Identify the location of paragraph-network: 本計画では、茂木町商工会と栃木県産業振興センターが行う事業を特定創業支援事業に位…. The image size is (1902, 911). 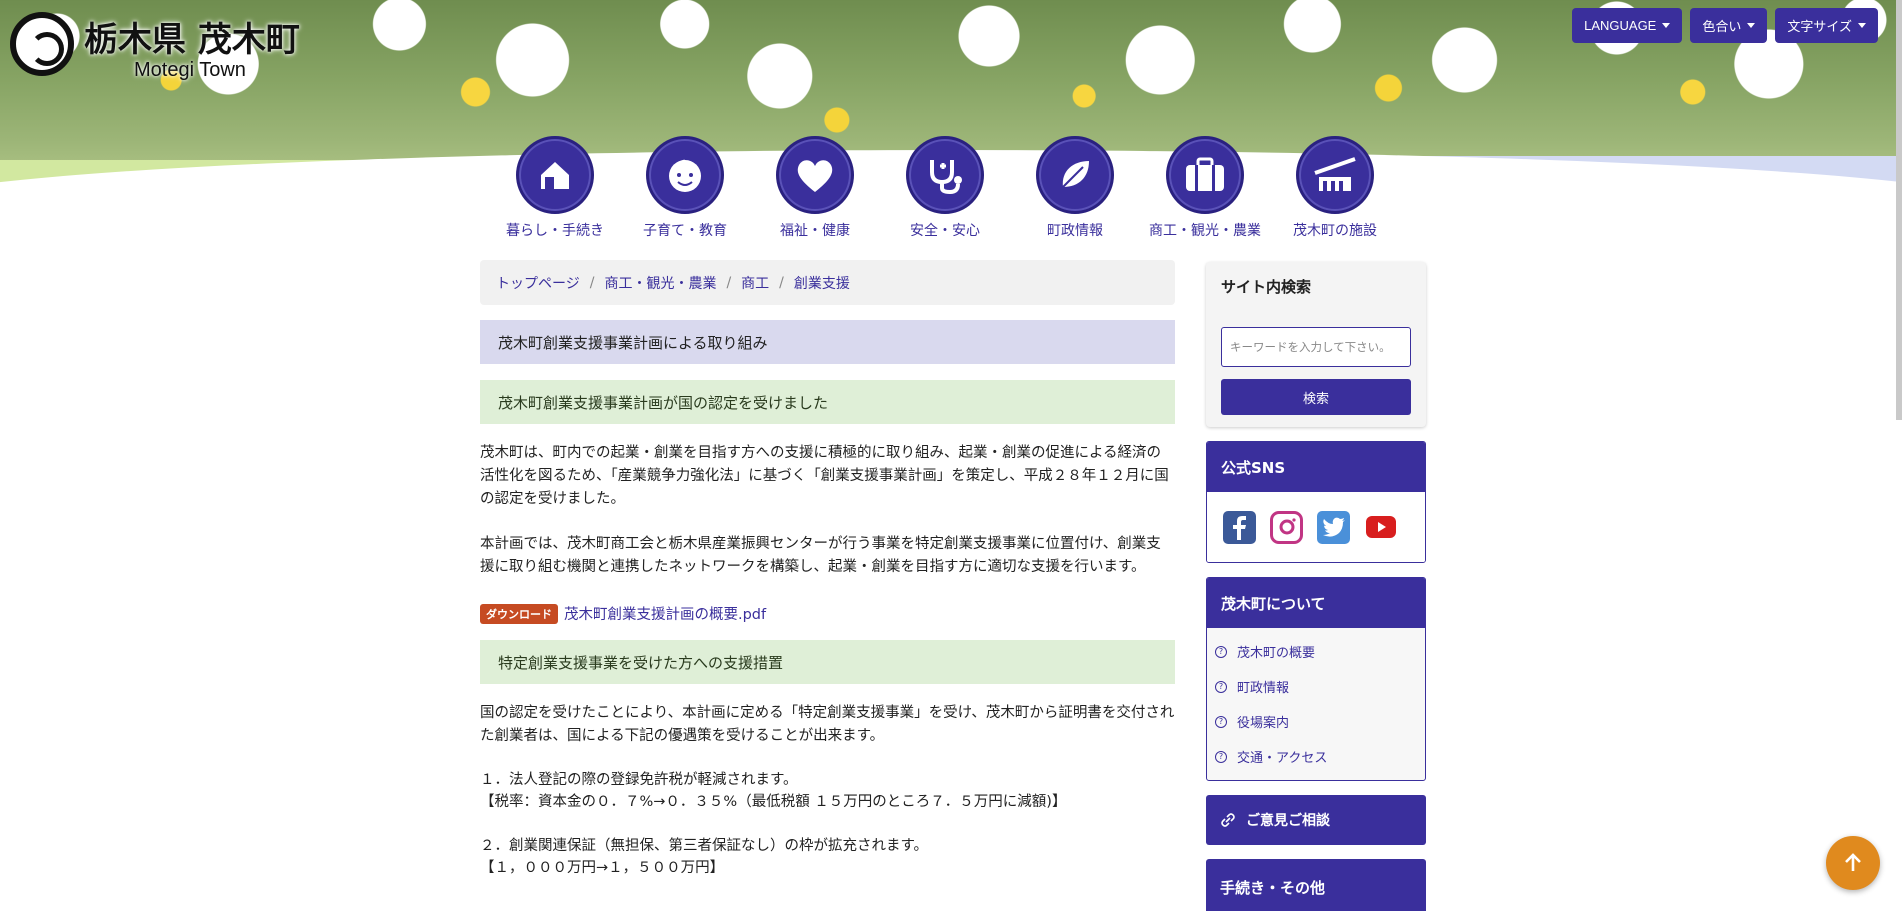
(820, 555).